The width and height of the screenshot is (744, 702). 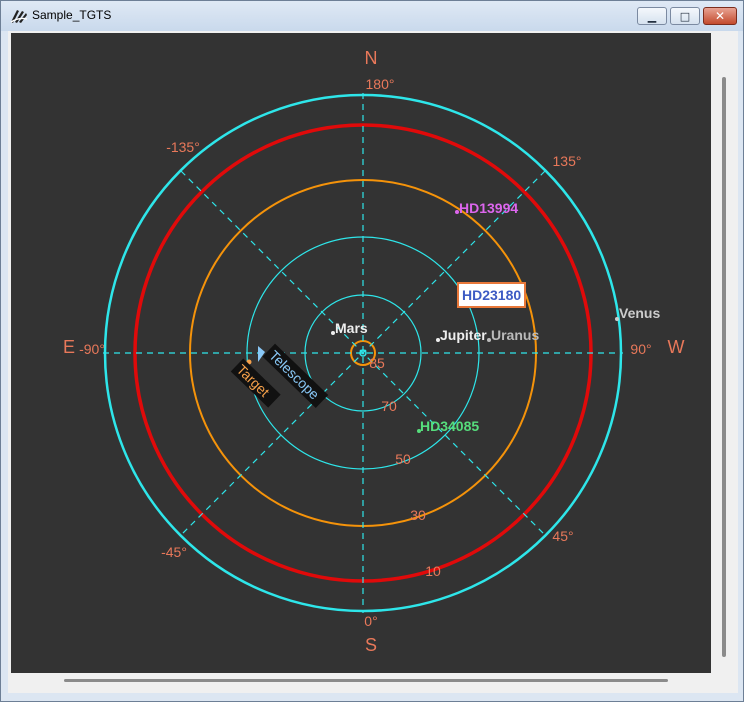 What do you see at coordinates (371, 645) in the screenshot?
I see `cardinal-south: S` at bounding box center [371, 645].